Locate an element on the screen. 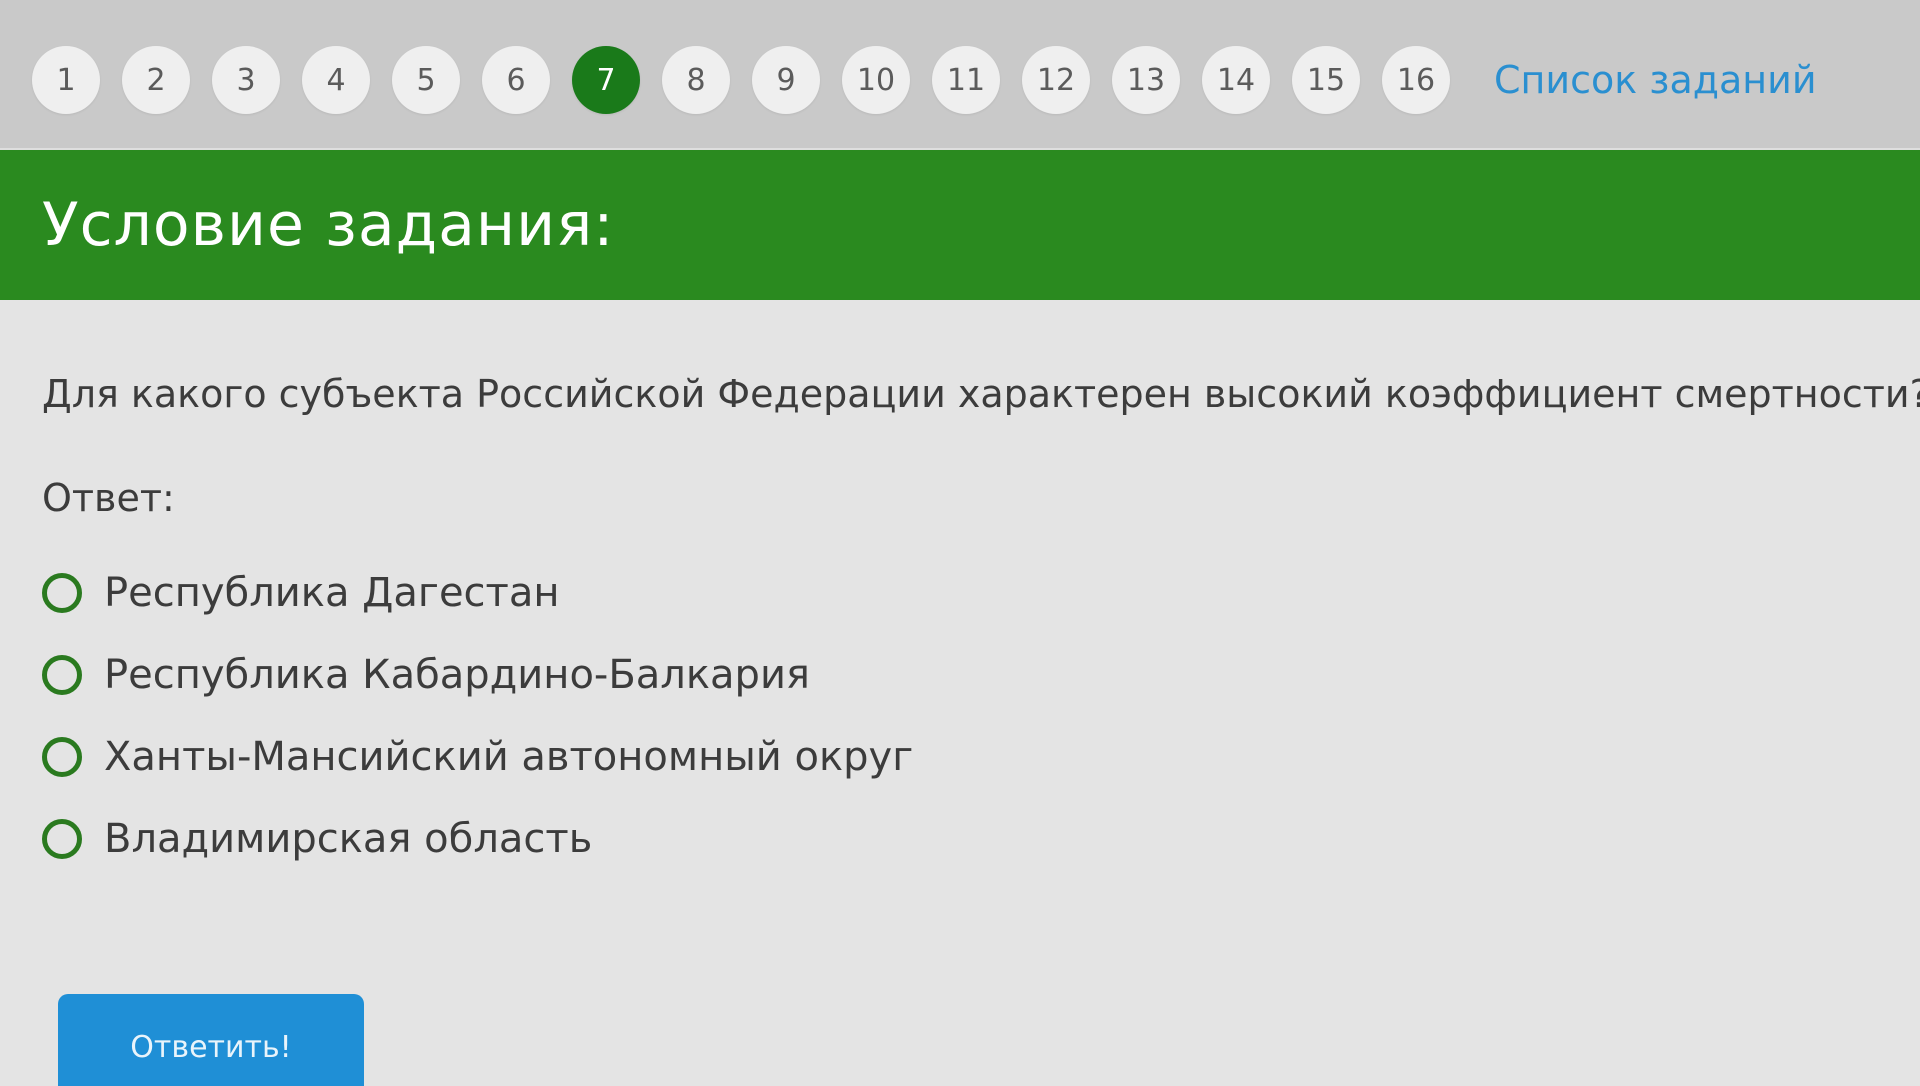 The image size is (1920, 1086). task-button-9: 9 is located at coordinates (786, 80).